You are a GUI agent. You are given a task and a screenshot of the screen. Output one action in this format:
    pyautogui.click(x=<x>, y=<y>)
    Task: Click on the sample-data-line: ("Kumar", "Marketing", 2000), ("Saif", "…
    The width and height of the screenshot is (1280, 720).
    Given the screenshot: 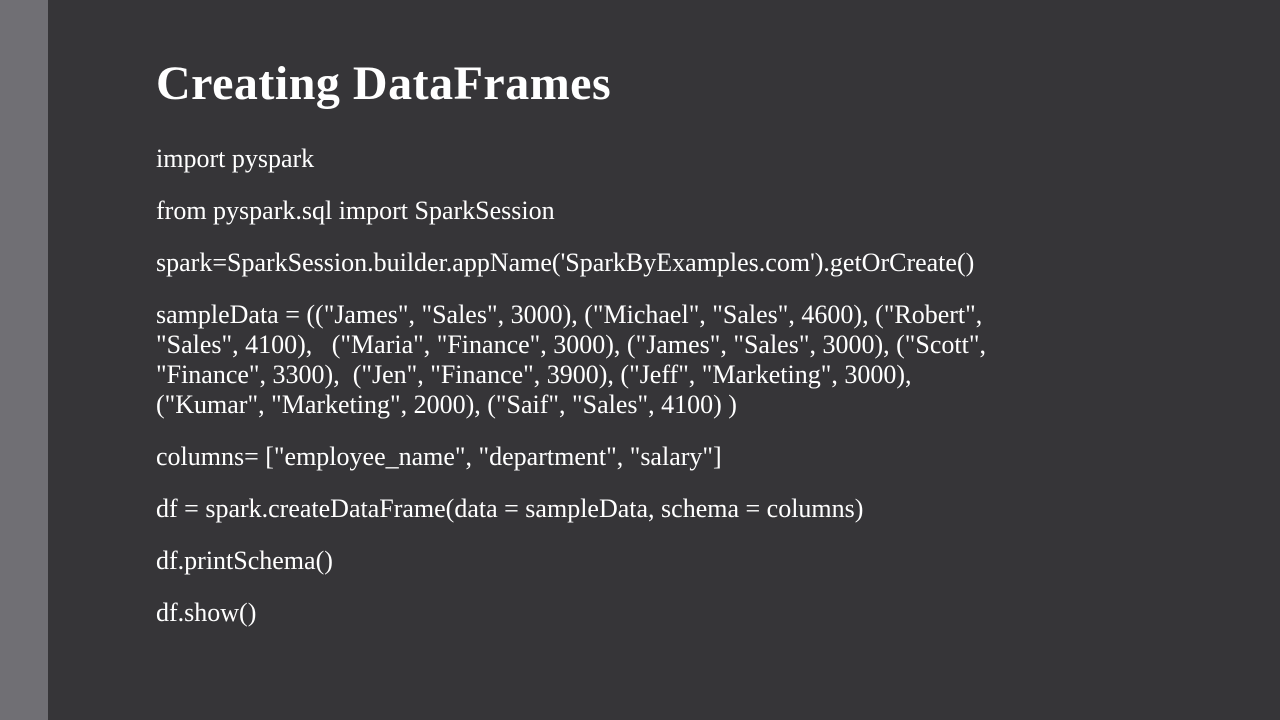 What is the action you would take?
    pyautogui.click(x=446, y=404)
    